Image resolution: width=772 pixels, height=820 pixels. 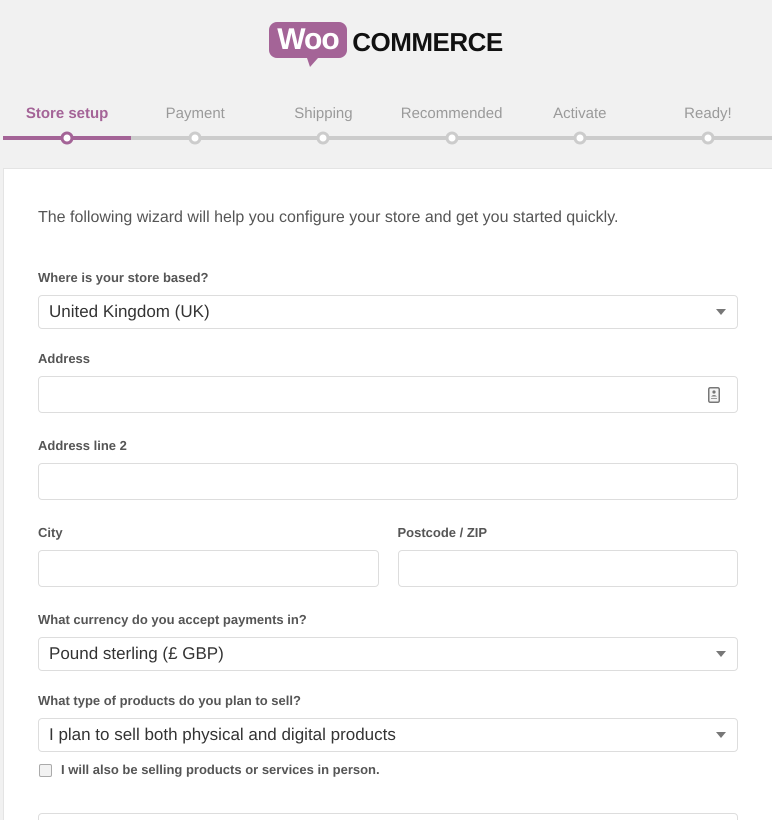 What do you see at coordinates (388, 654) in the screenshot?
I see `dropdown-select: Pound sterling (£ GBP)` at bounding box center [388, 654].